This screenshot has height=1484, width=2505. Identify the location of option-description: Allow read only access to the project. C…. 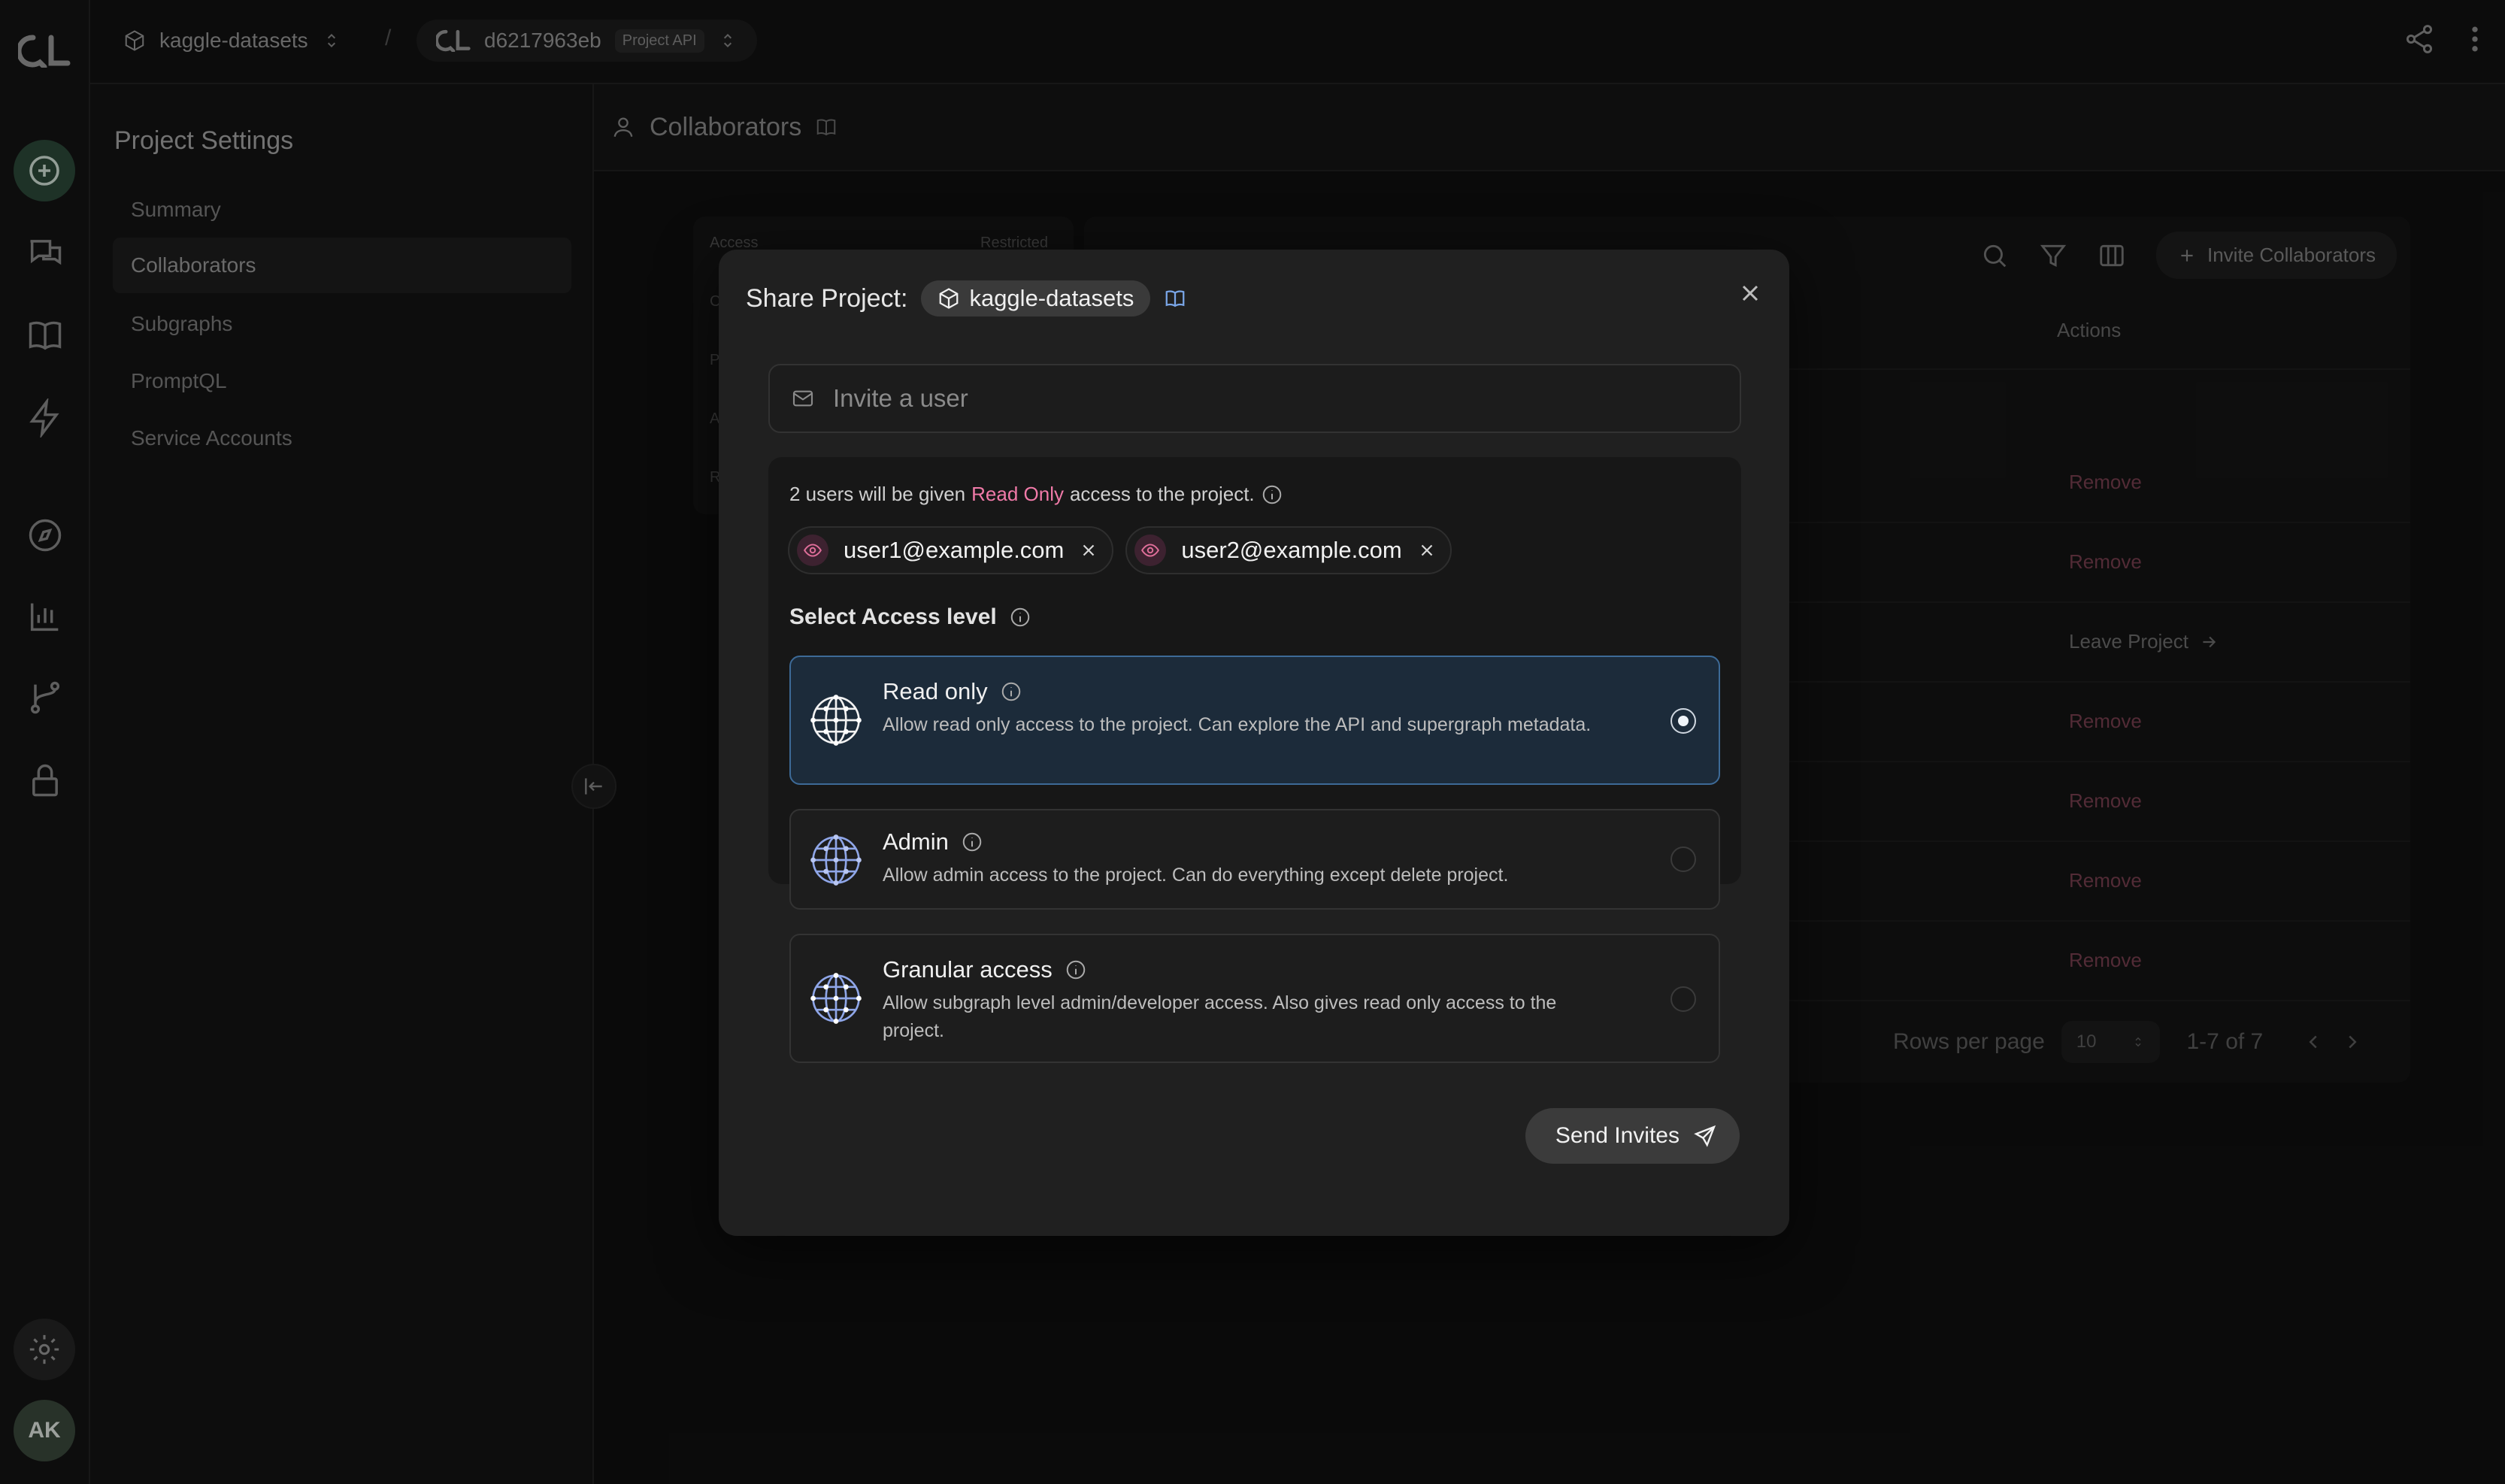
(1238, 724).